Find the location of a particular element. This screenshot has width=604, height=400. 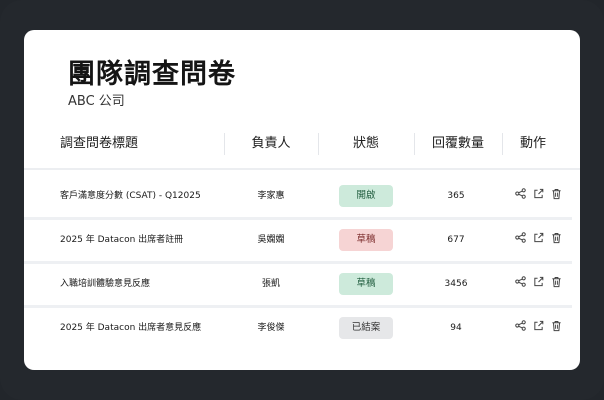

status-badge: 已結案 is located at coordinates (366, 328).